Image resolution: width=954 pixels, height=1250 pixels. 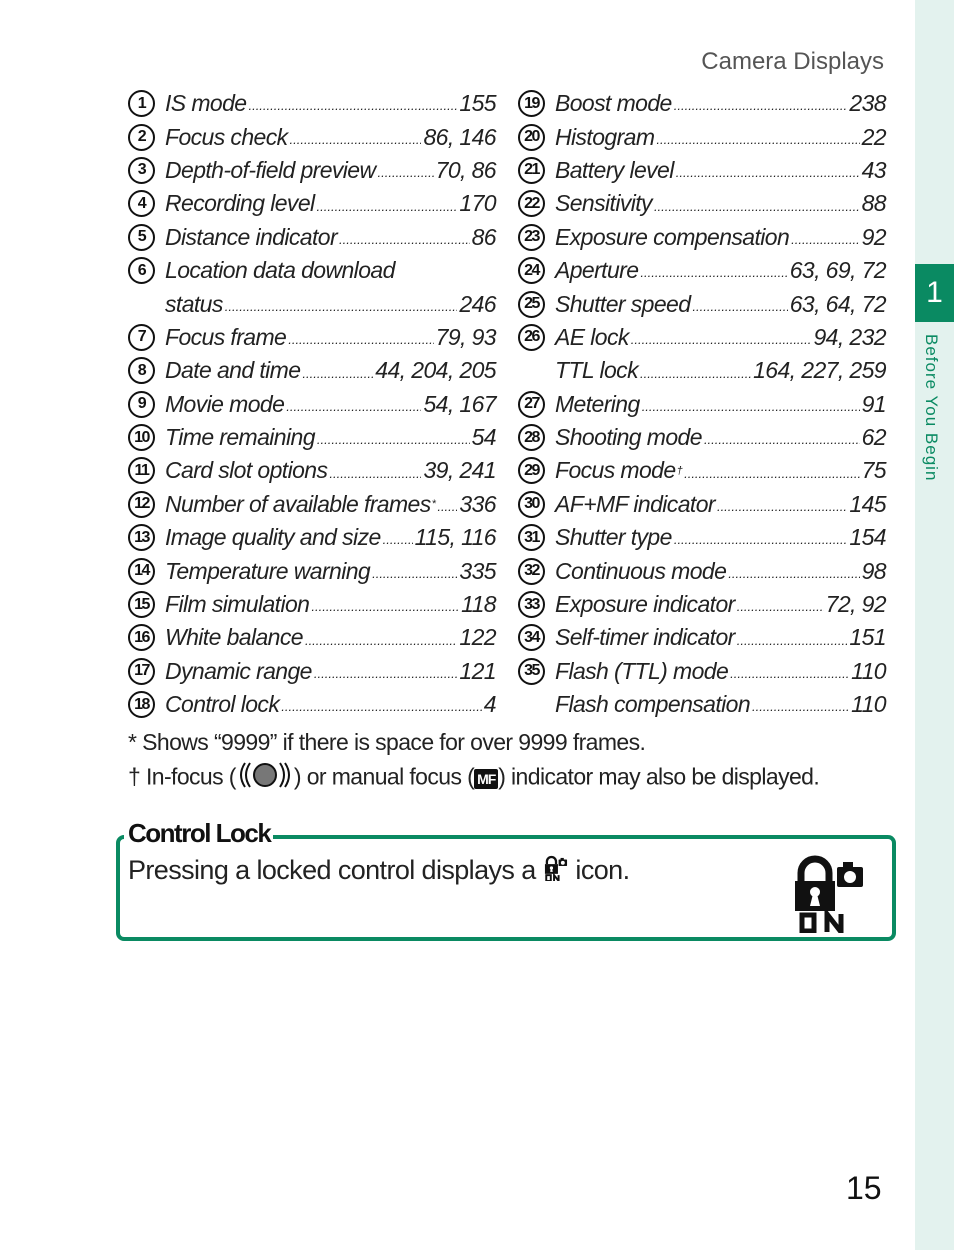 What do you see at coordinates (246, 470) in the screenshot?
I see `item-name: Card slot options` at bounding box center [246, 470].